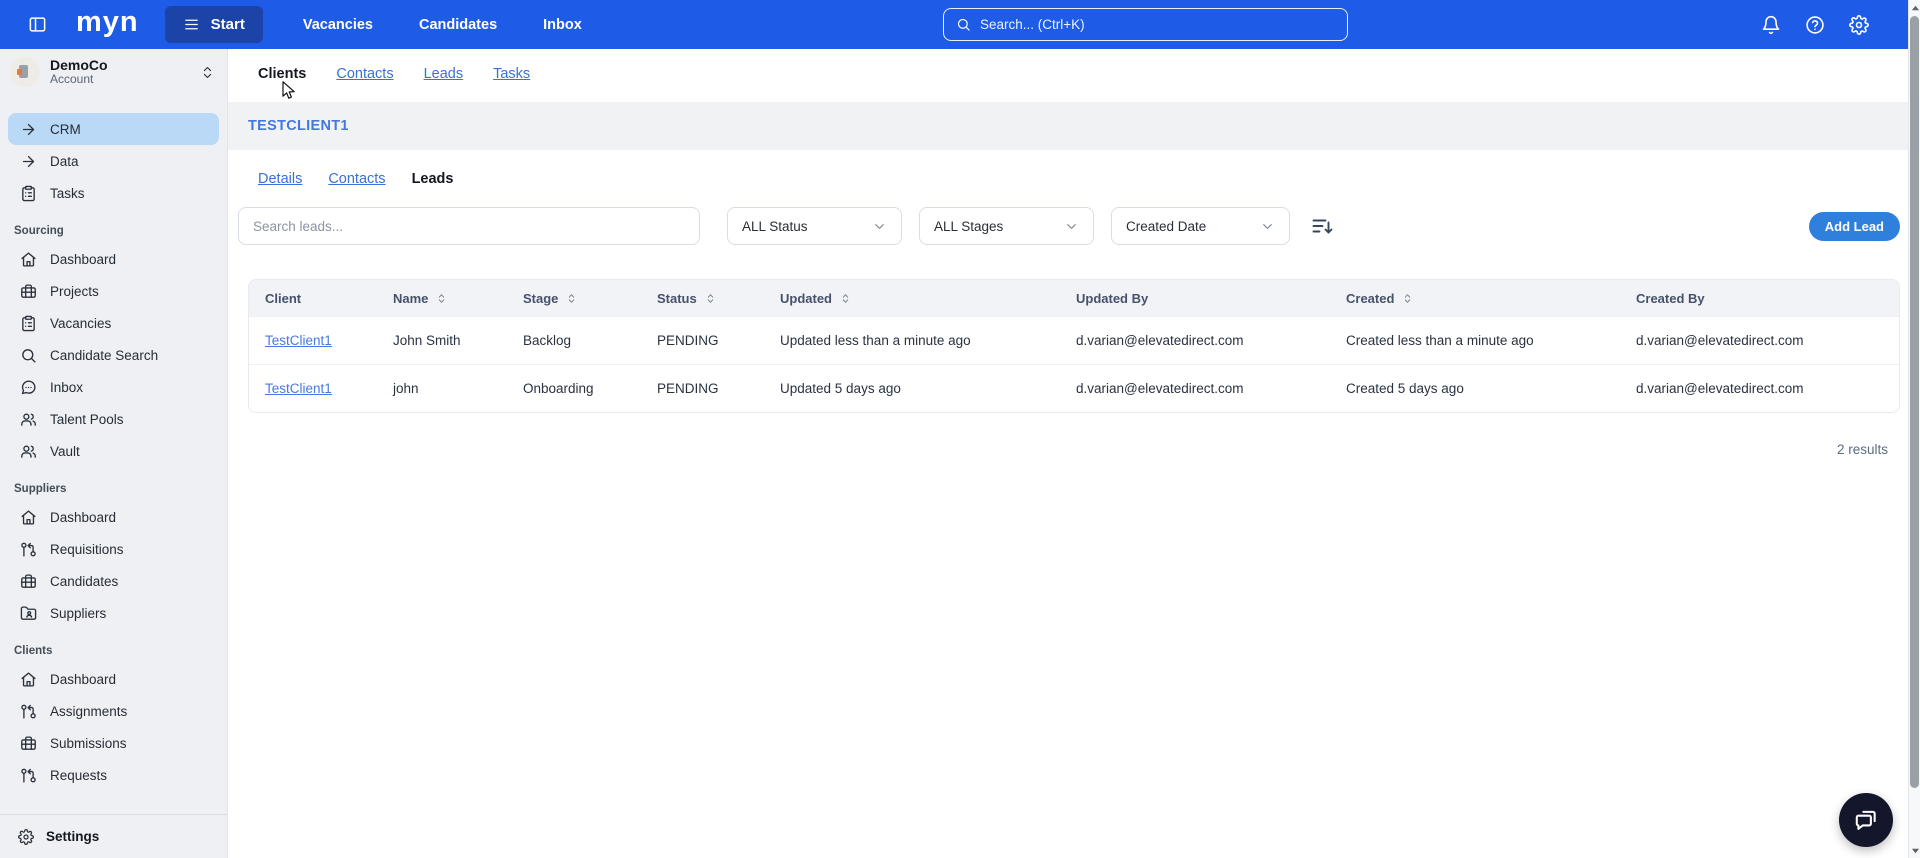 This screenshot has width=1920, height=858. What do you see at coordinates (113, 387) in the screenshot?
I see `sidebar-item-inbox: Inbox` at bounding box center [113, 387].